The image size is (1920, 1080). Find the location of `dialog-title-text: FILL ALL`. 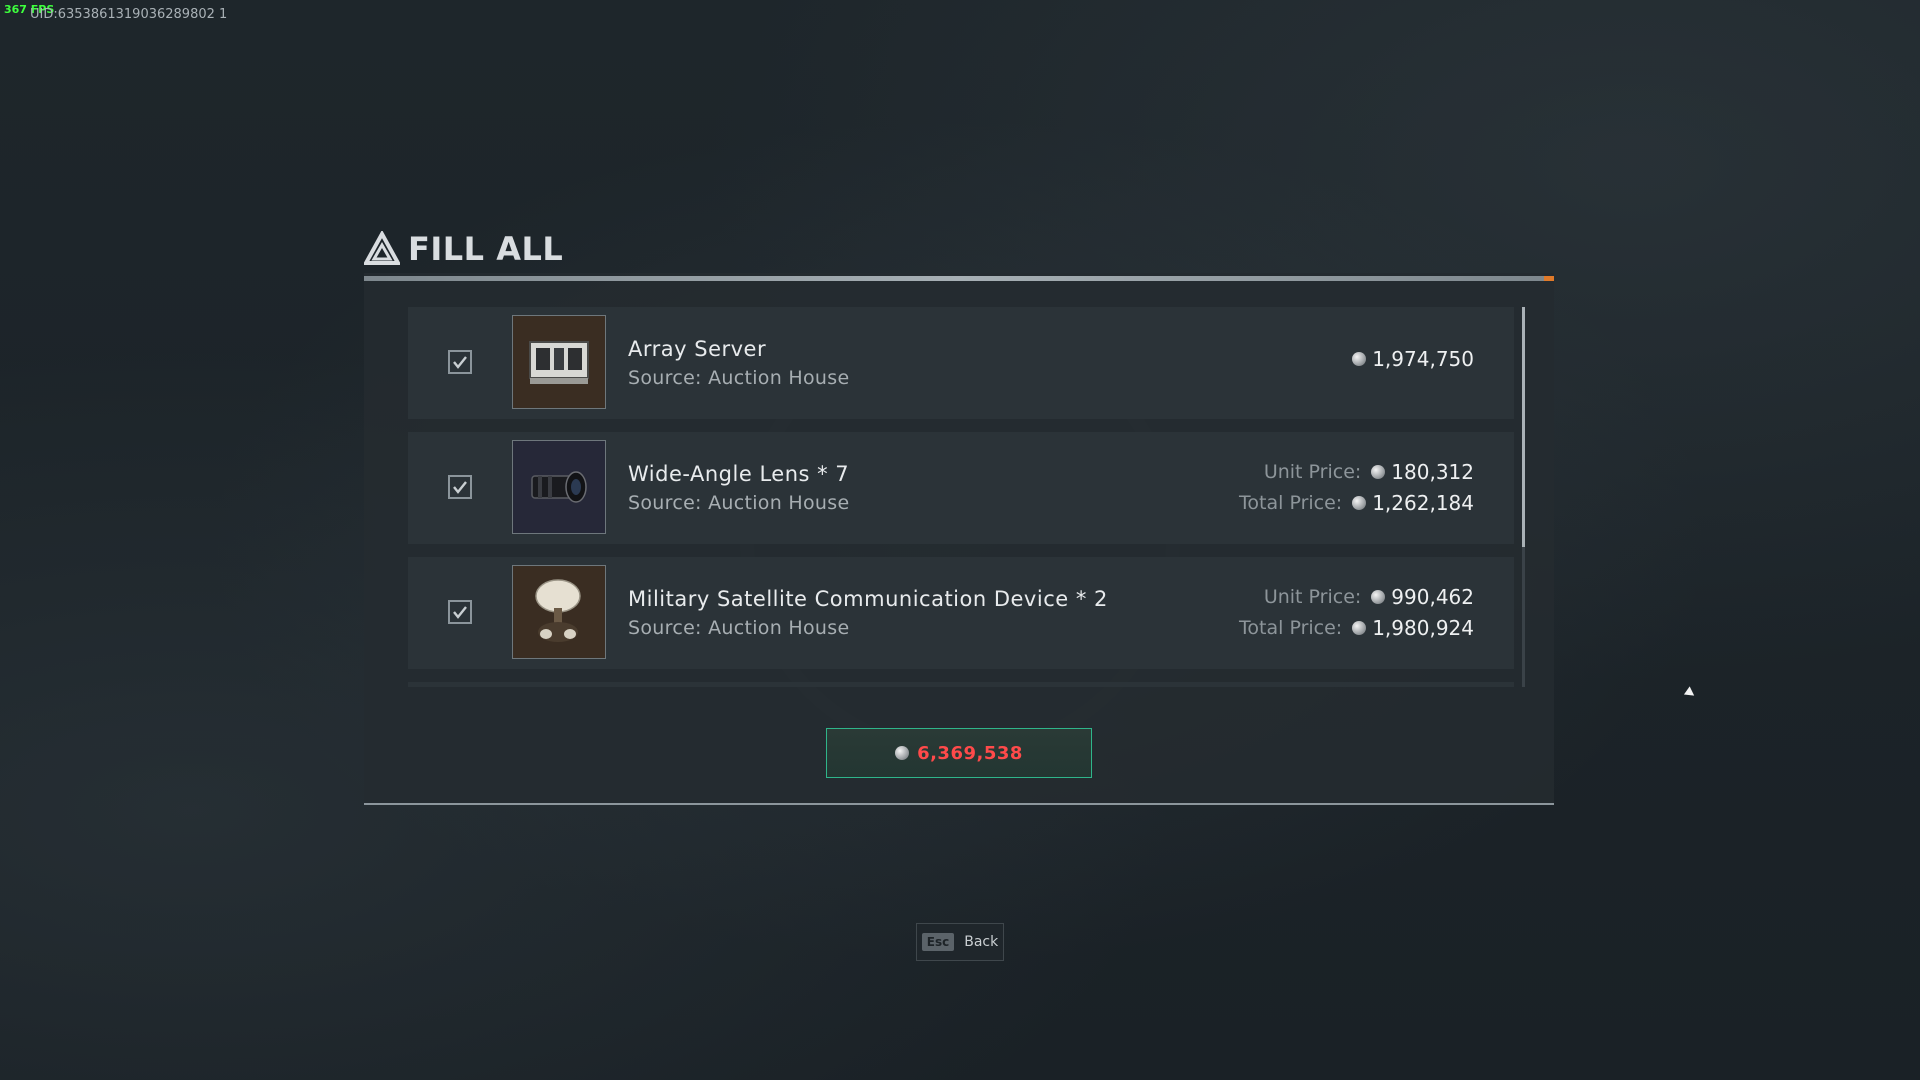

dialog-title-text: FILL ALL is located at coordinates (486, 249).